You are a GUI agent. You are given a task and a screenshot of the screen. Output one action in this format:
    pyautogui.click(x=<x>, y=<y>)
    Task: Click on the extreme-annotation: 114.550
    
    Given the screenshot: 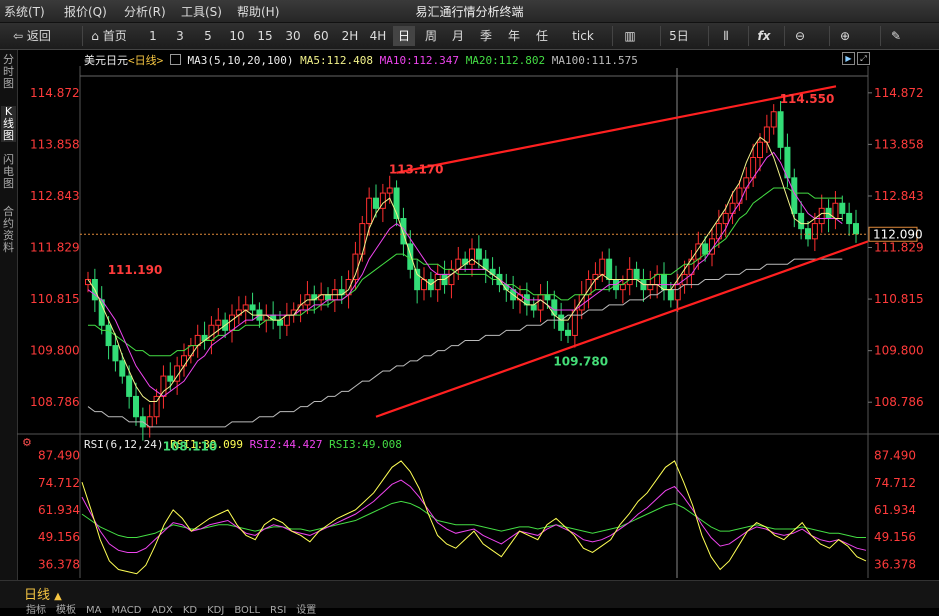 What is the action you would take?
    pyautogui.click(x=807, y=99)
    